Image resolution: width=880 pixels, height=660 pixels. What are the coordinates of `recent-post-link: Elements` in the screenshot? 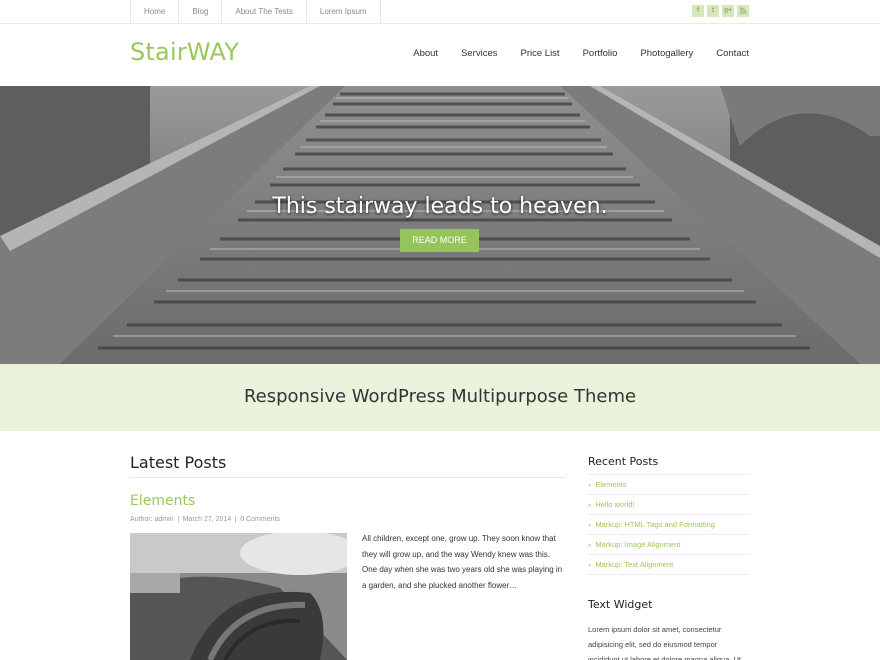 It's located at (610, 484).